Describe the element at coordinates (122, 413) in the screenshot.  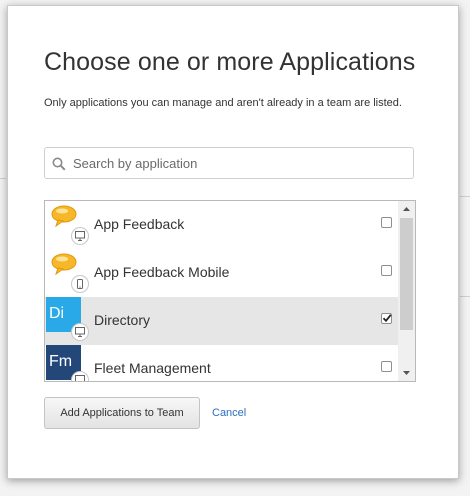
I see `add-applications-button: Add Applications to Team` at that location.